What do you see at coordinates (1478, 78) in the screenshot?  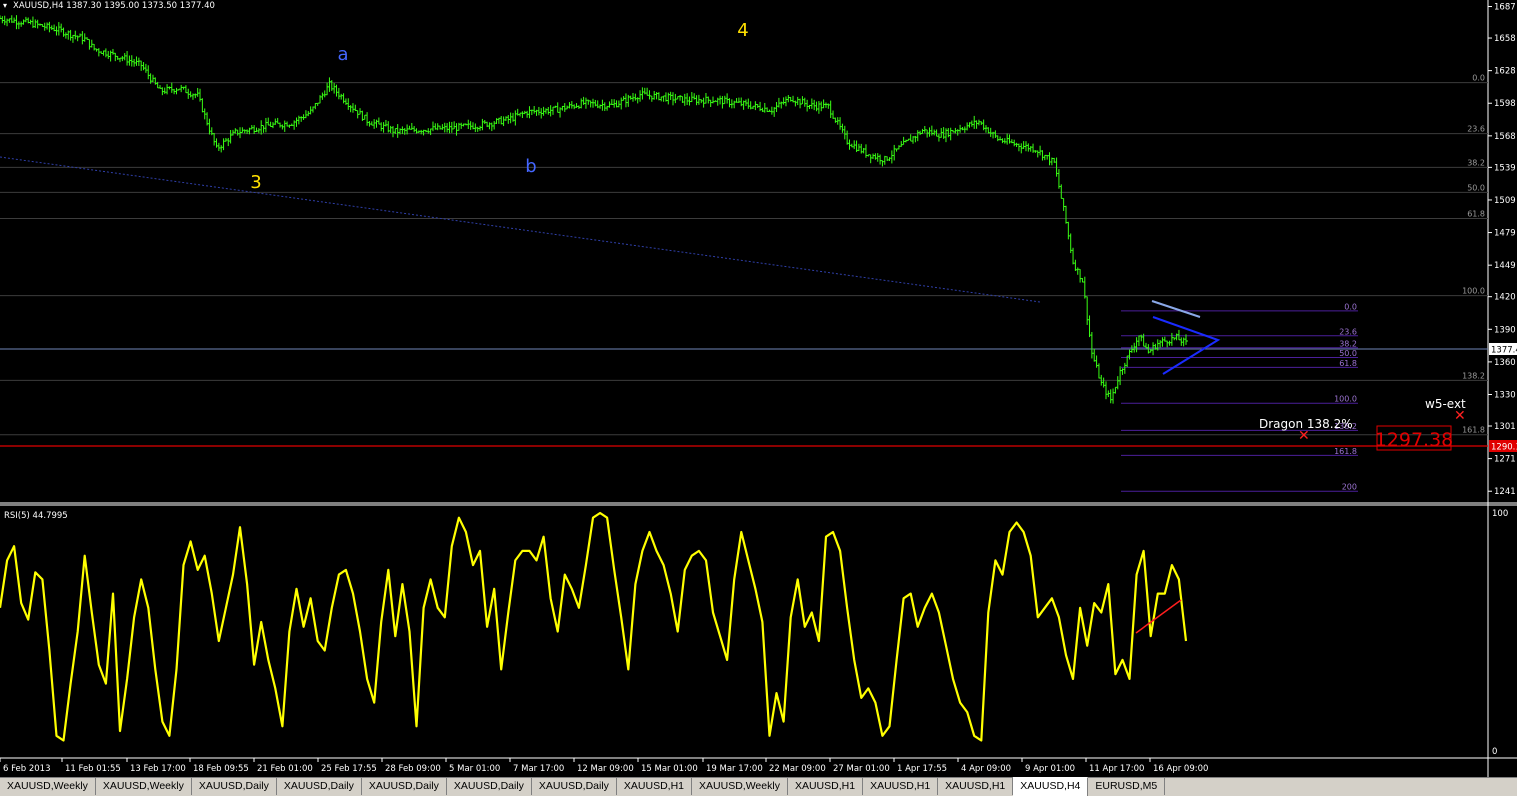 I see `fib-level-label: 0.0` at bounding box center [1478, 78].